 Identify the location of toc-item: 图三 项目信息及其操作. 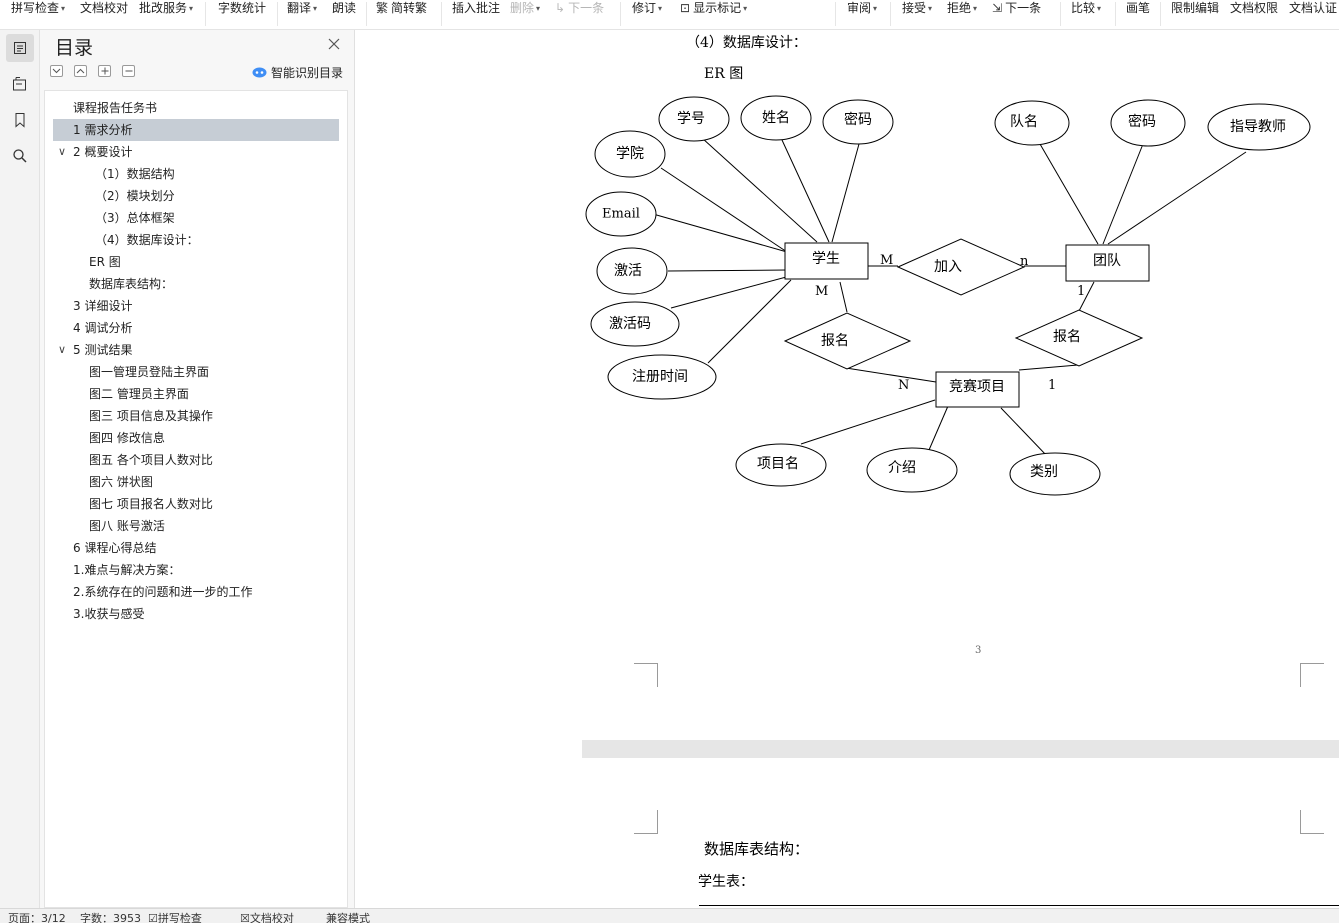
(196, 416).